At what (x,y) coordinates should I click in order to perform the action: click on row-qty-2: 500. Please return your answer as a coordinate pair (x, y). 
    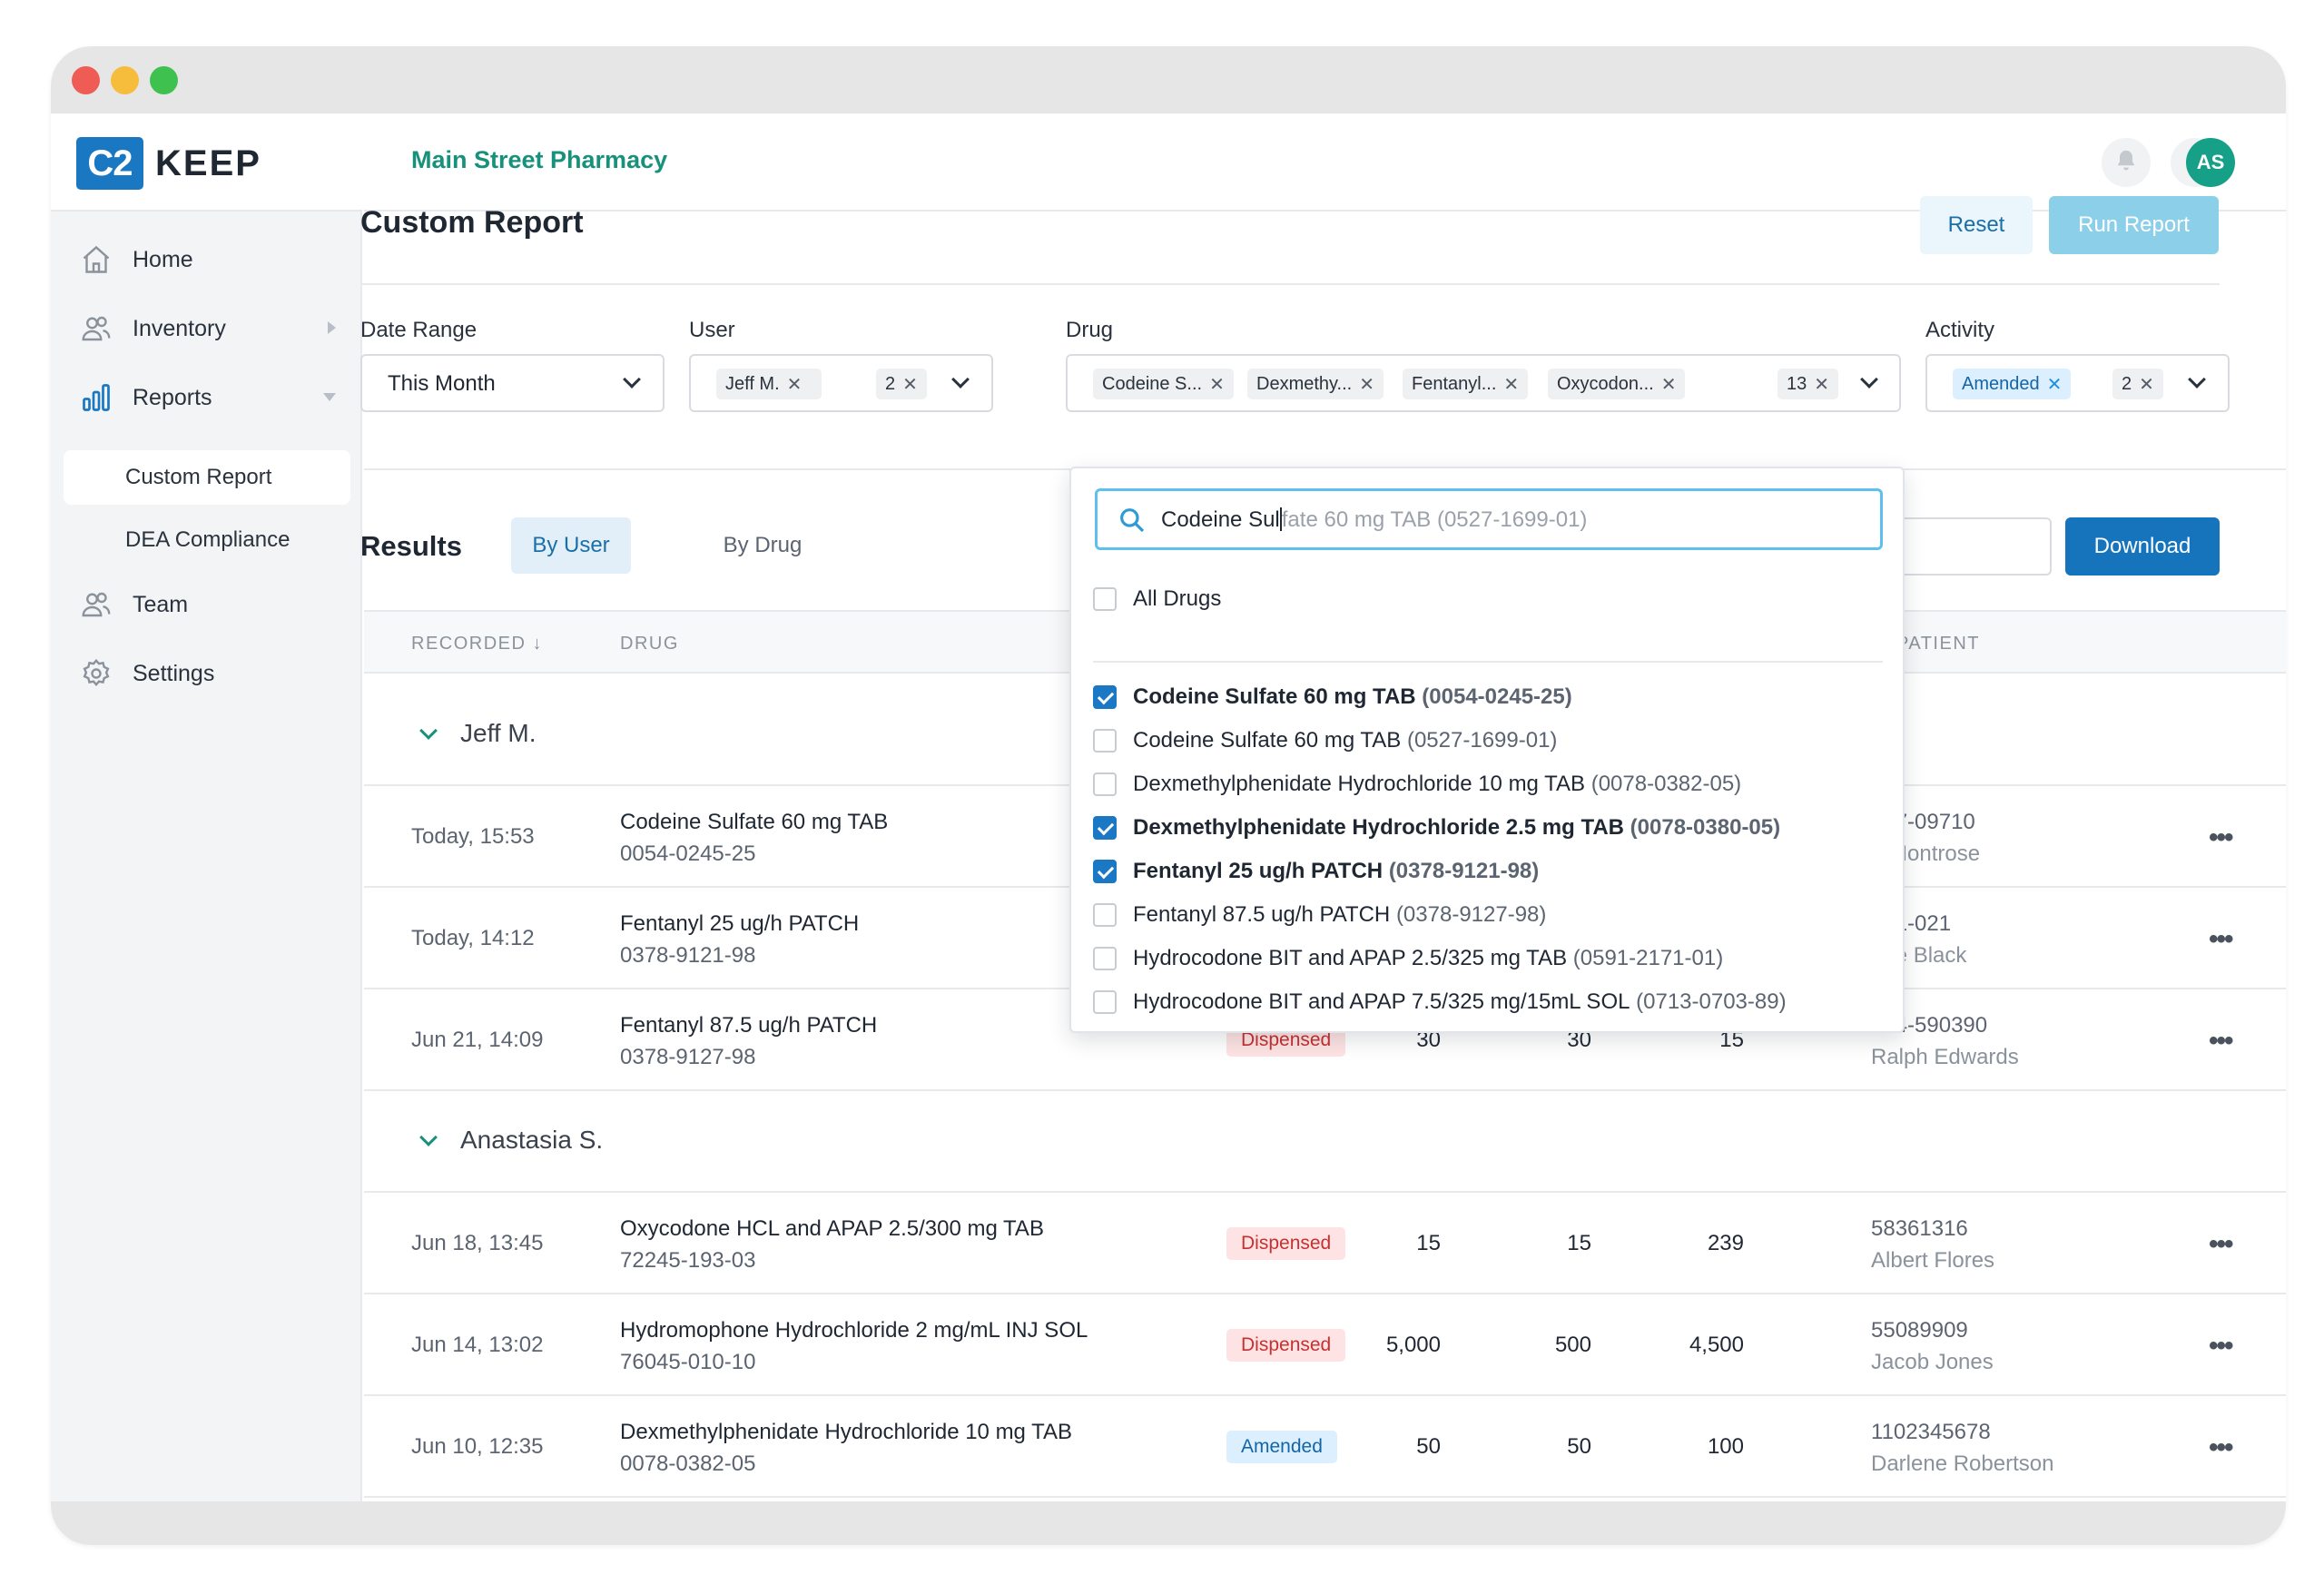
    Looking at the image, I should click on (1572, 1345).